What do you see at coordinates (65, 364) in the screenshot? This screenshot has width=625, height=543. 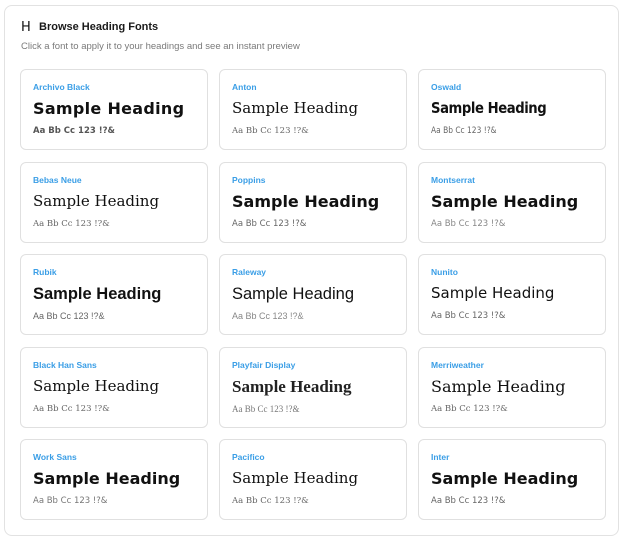 I see `font-name: Black Han Sans` at bounding box center [65, 364].